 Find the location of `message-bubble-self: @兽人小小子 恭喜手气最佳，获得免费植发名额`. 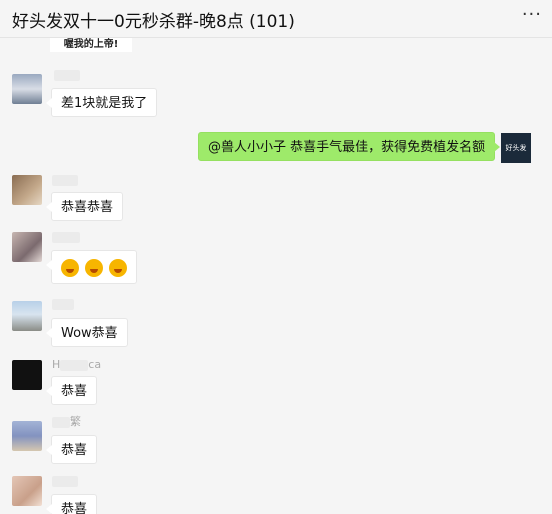

message-bubble-self: @兽人小小子 恭喜手气最佳，获得免费植发名额 is located at coordinates (349, 146).